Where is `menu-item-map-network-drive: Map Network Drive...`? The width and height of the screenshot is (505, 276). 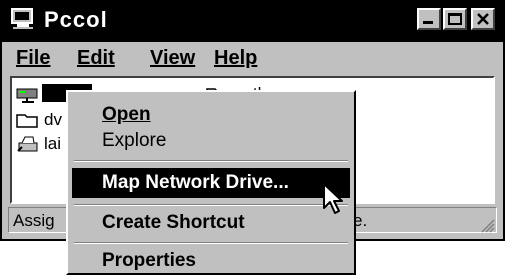
menu-item-map-network-drive: Map Network Drive... is located at coordinates (211, 183).